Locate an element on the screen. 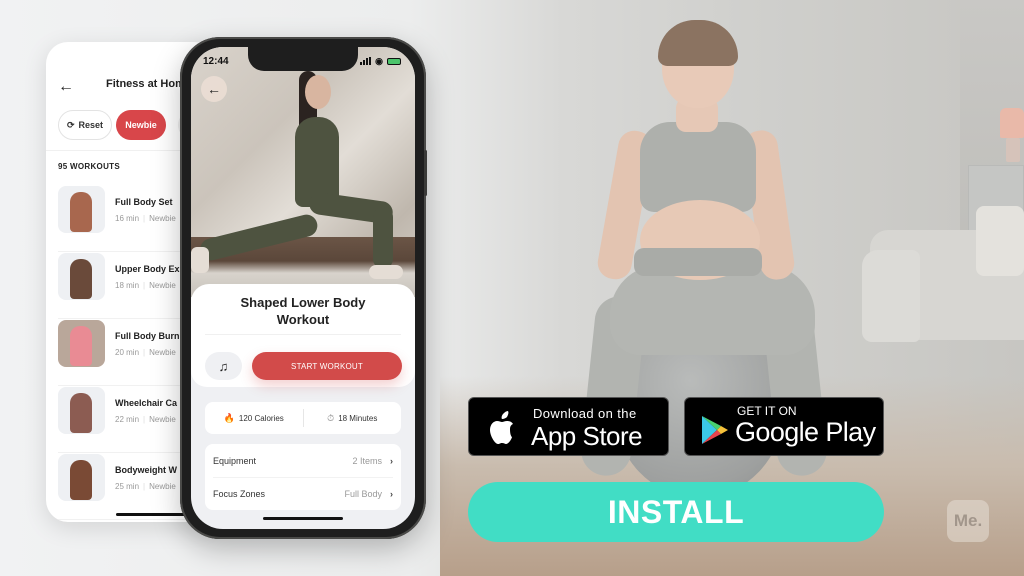 This screenshot has height=576, width=1024. newbie-label: Newbie is located at coordinates (141, 125).